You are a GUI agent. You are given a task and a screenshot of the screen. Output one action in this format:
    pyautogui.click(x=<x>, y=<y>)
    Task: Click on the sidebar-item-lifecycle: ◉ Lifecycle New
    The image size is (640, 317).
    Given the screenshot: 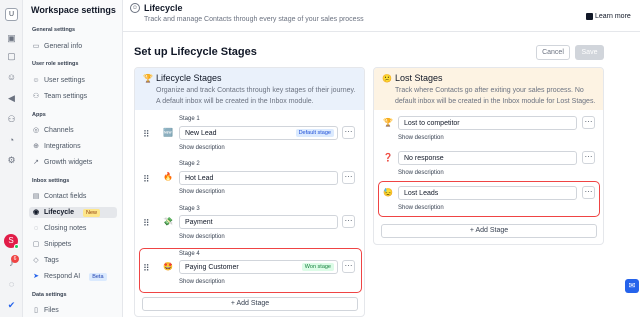 What is the action you would take?
    pyautogui.click(x=73, y=212)
    